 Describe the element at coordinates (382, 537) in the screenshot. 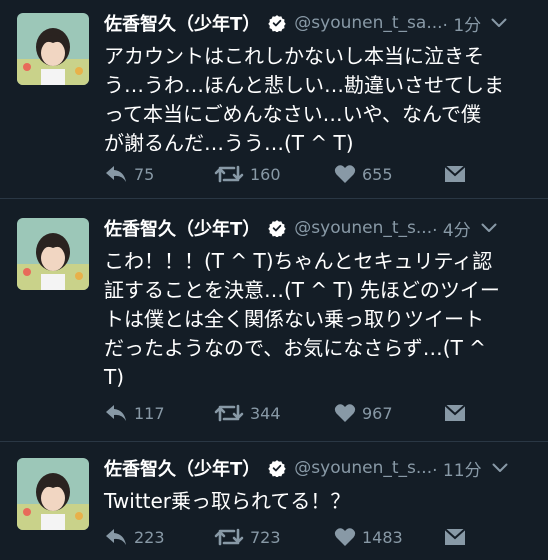

I see `like-count: 1483` at that location.